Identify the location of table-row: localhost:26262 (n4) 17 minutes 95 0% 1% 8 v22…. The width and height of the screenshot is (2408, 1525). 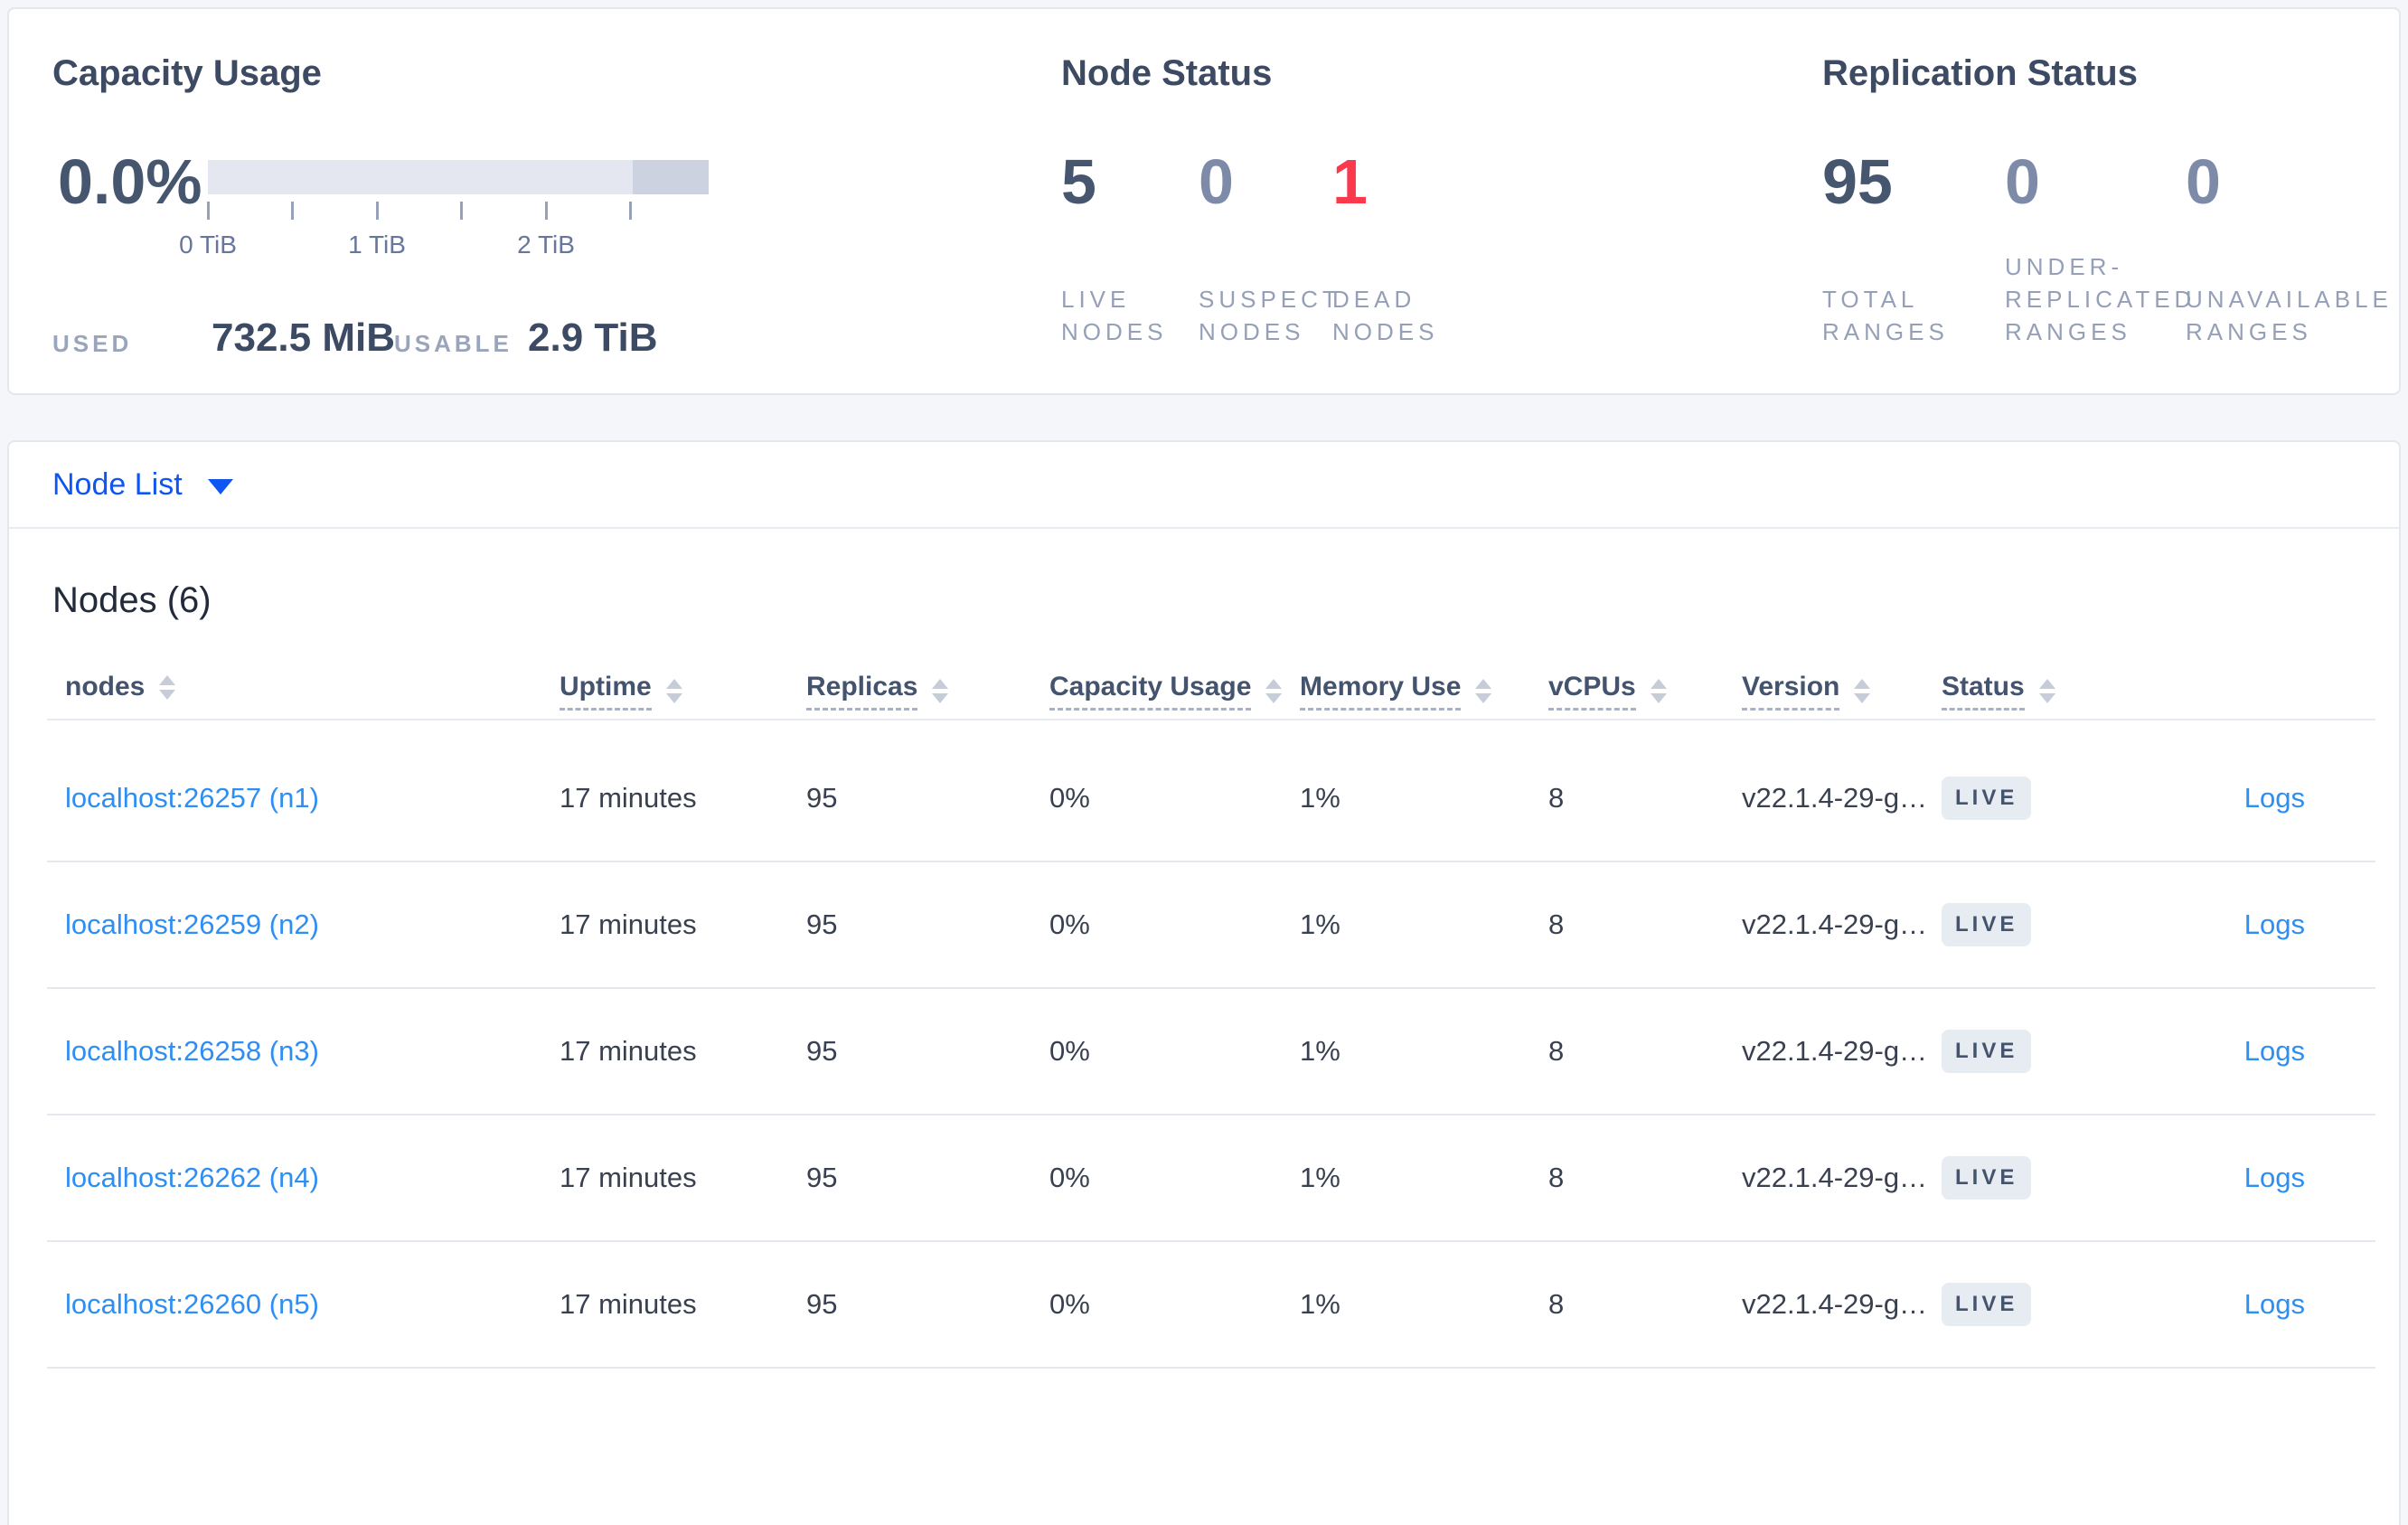
(1211, 1179).